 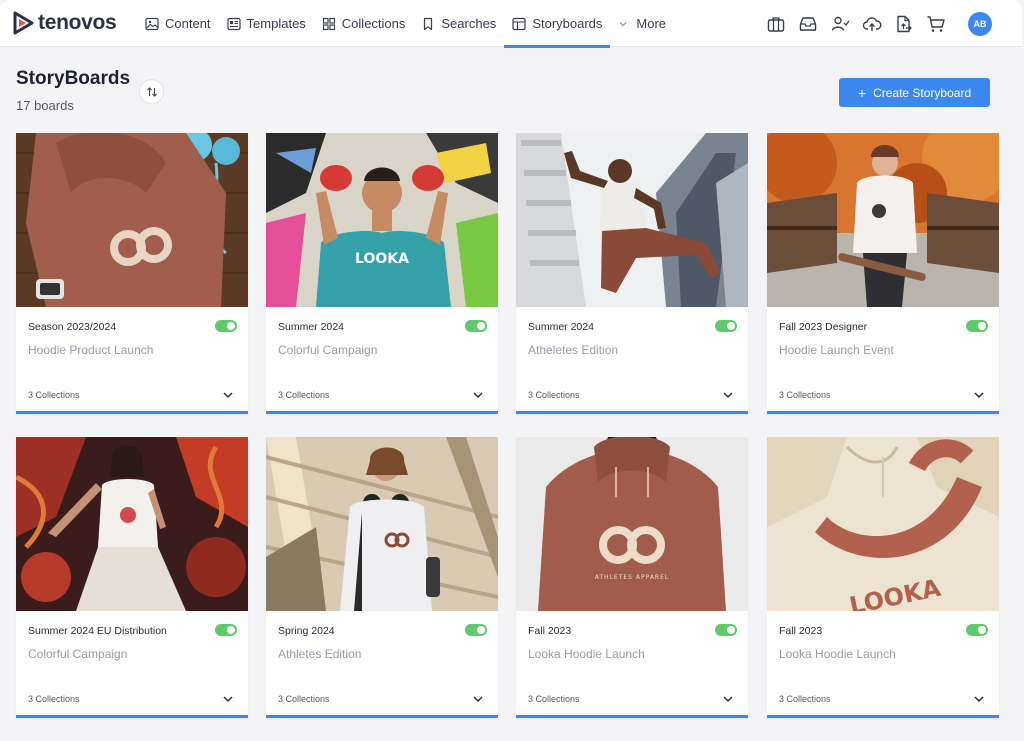 I want to click on card-subtitle: Athletes Edition, so click(x=320, y=654).